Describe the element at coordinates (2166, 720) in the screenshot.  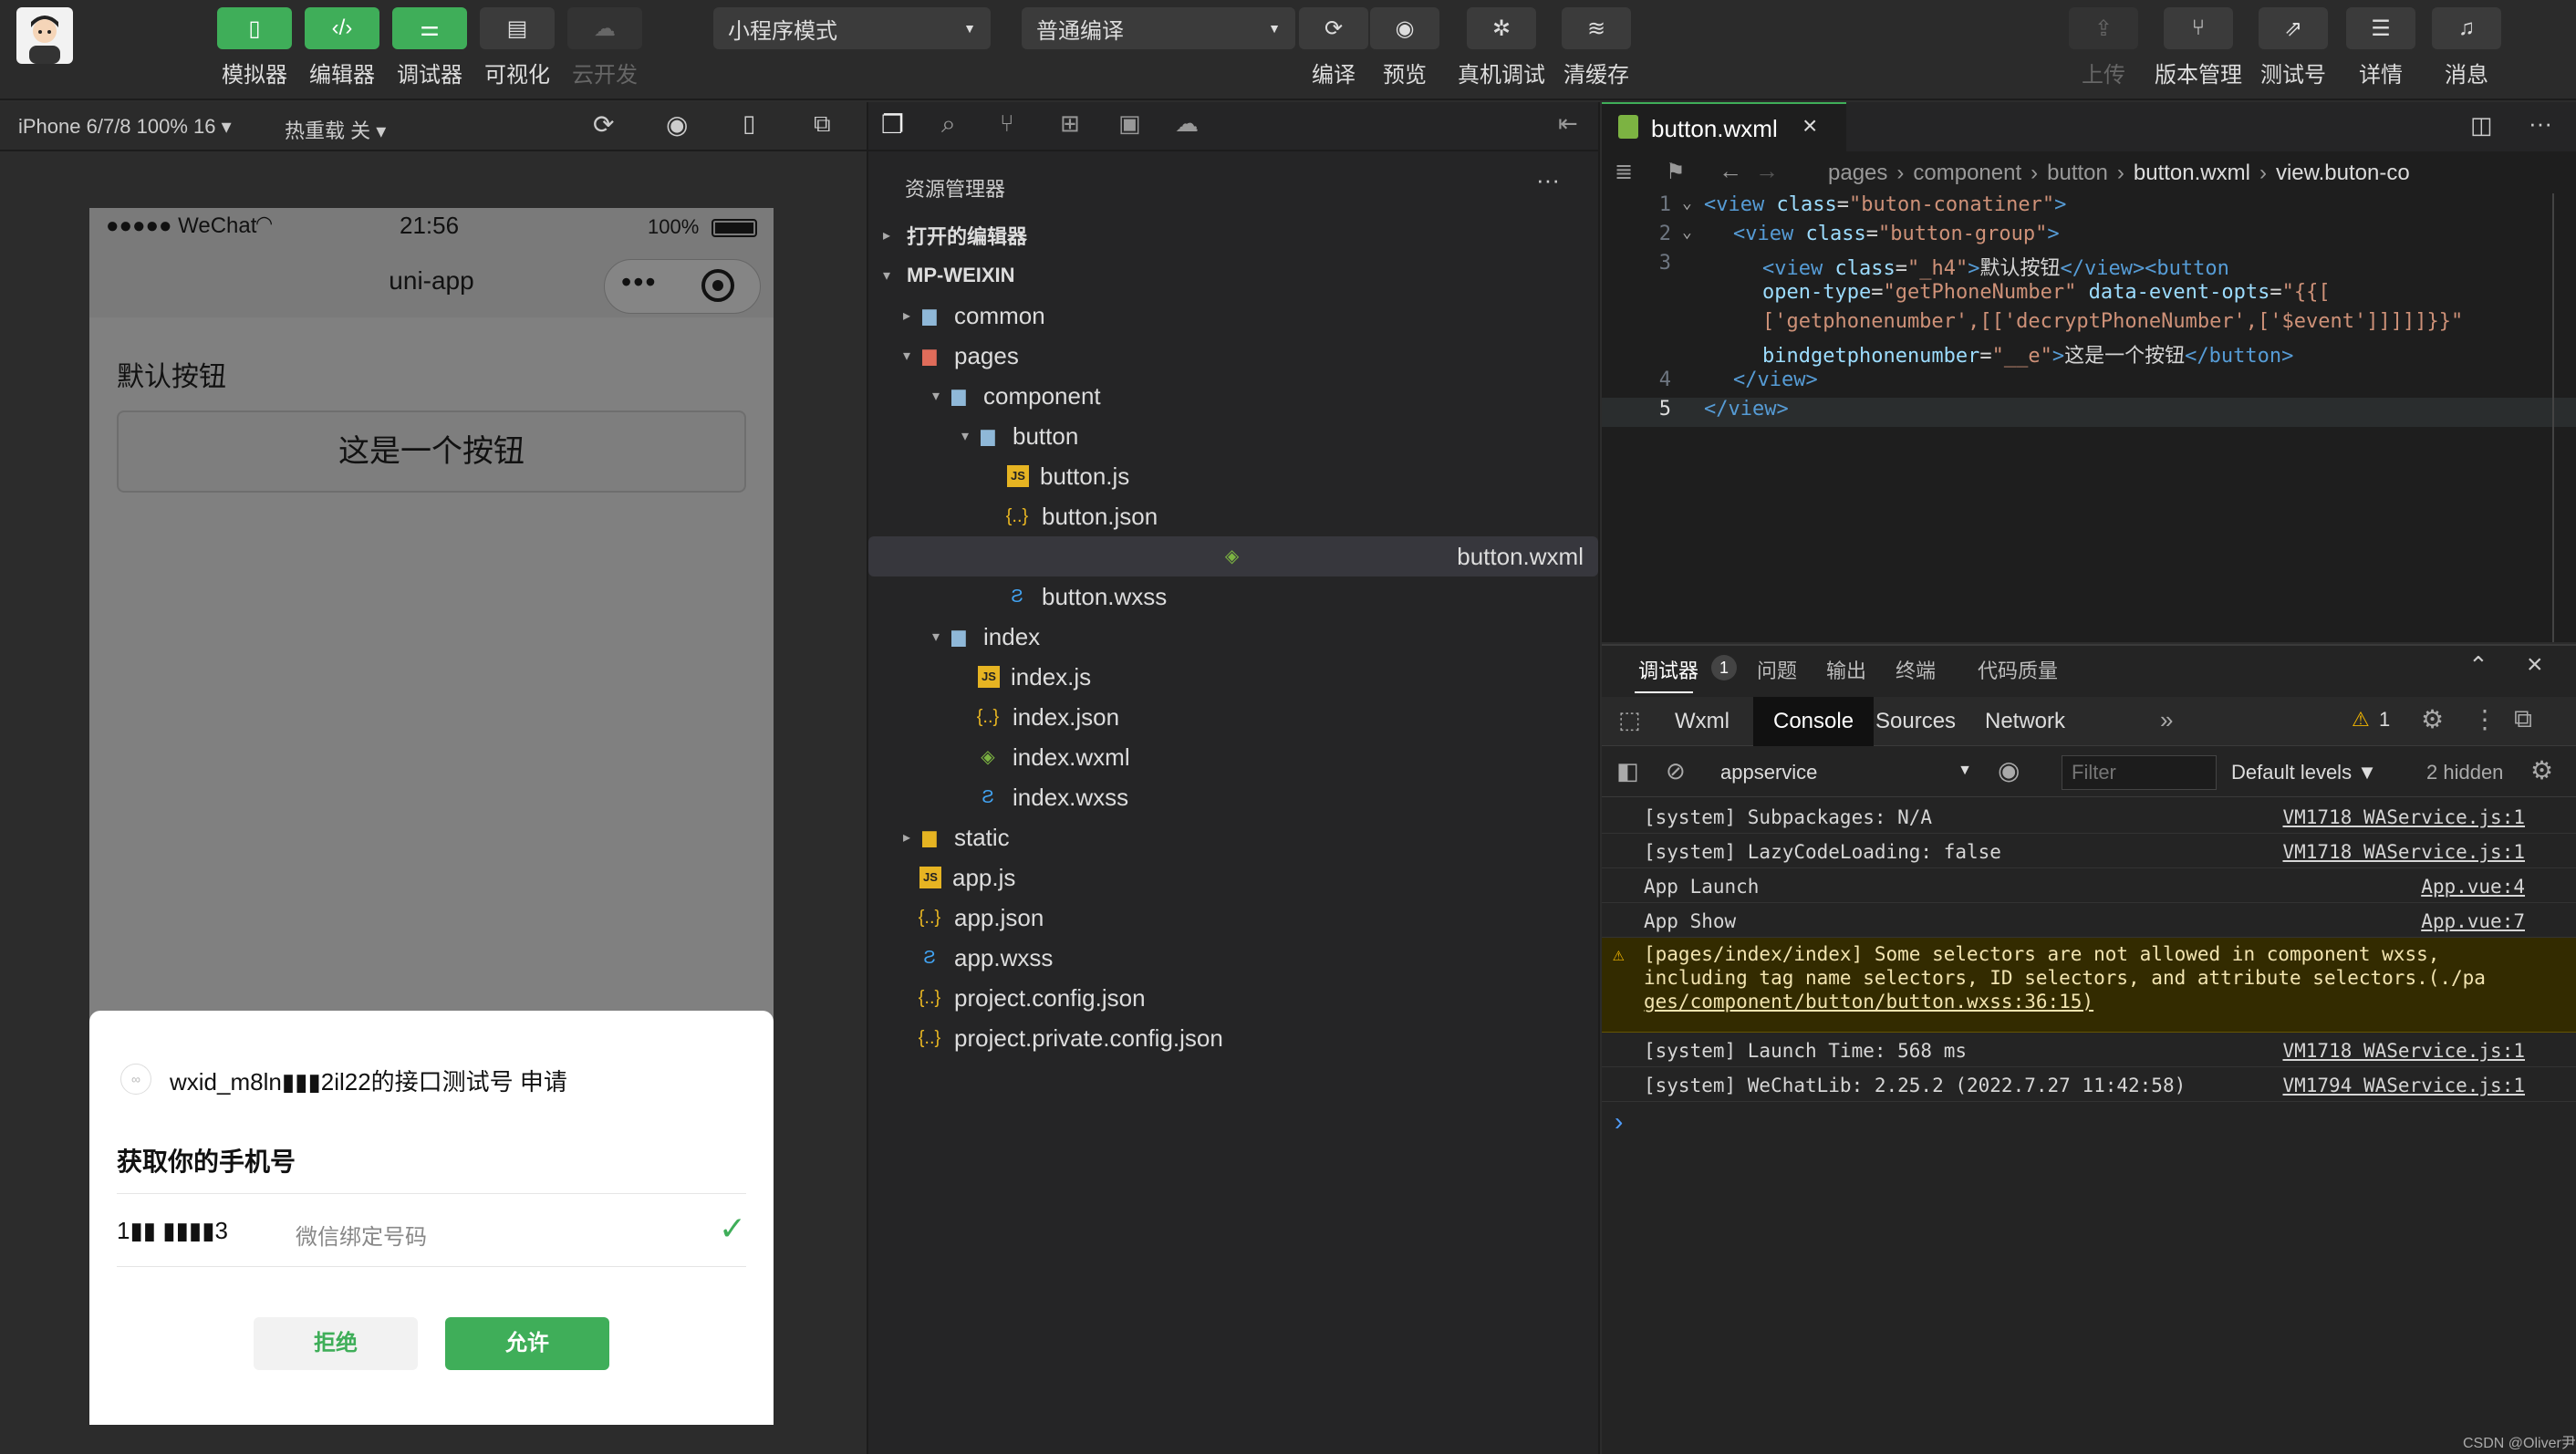
I see `more-tabs-icon: »` at that location.